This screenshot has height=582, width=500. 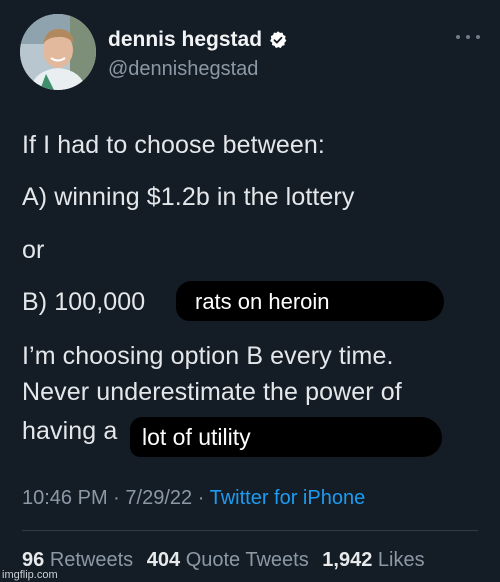 I want to click on tweet-source-link: Twitter for iPhone, so click(x=288, y=498).